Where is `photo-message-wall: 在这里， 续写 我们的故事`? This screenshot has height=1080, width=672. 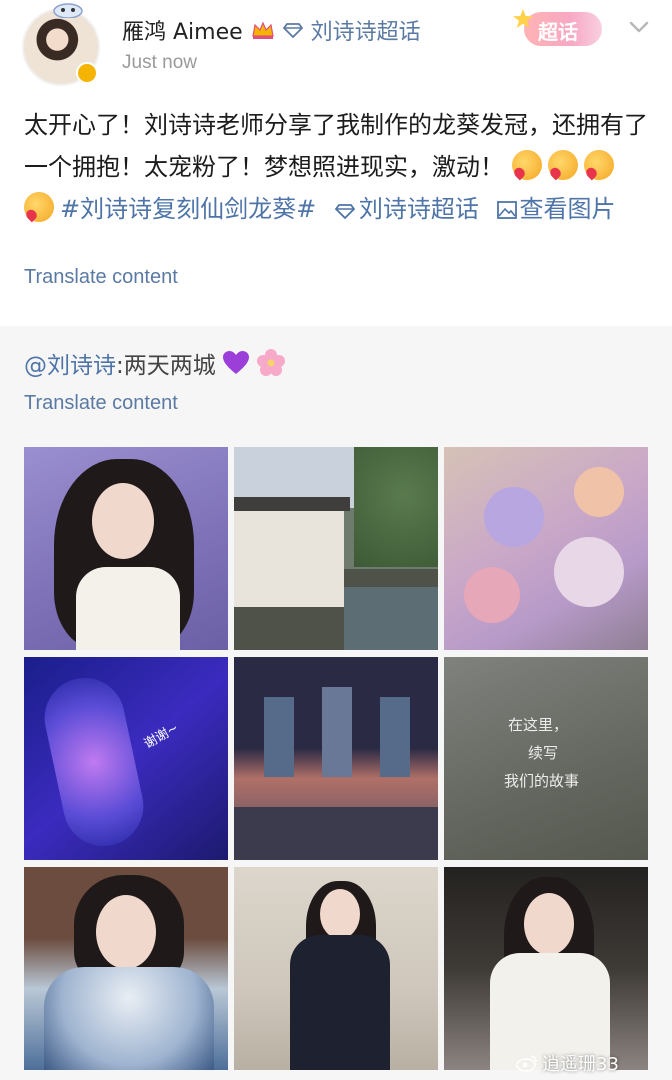 photo-message-wall: 在这里， 续写 我们的故事 is located at coordinates (546, 758).